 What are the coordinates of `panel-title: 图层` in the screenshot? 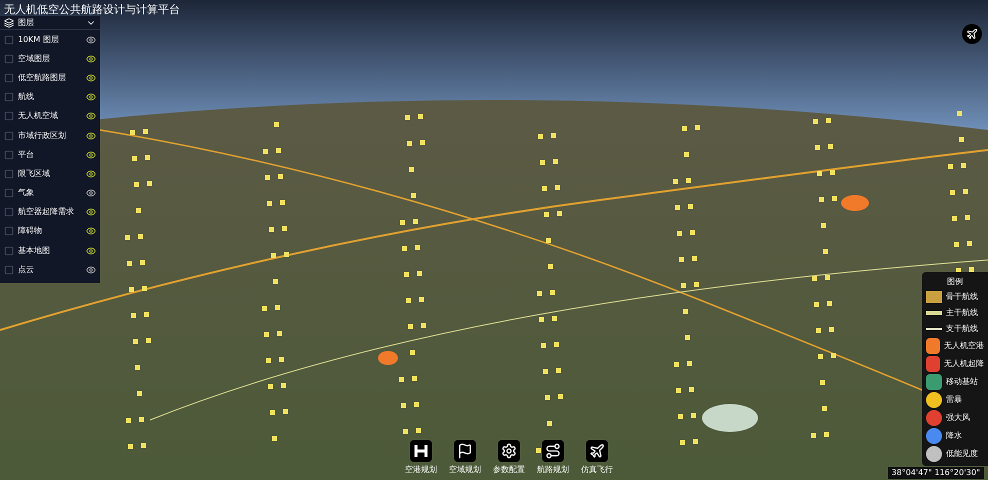 It's located at (26, 22).